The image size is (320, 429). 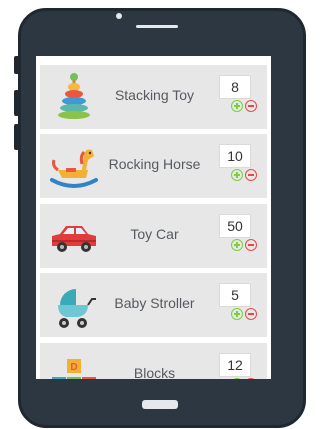 What do you see at coordinates (235, 295) in the screenshot?
I see `quantity-field: 5` at bounding box center [235, 295].